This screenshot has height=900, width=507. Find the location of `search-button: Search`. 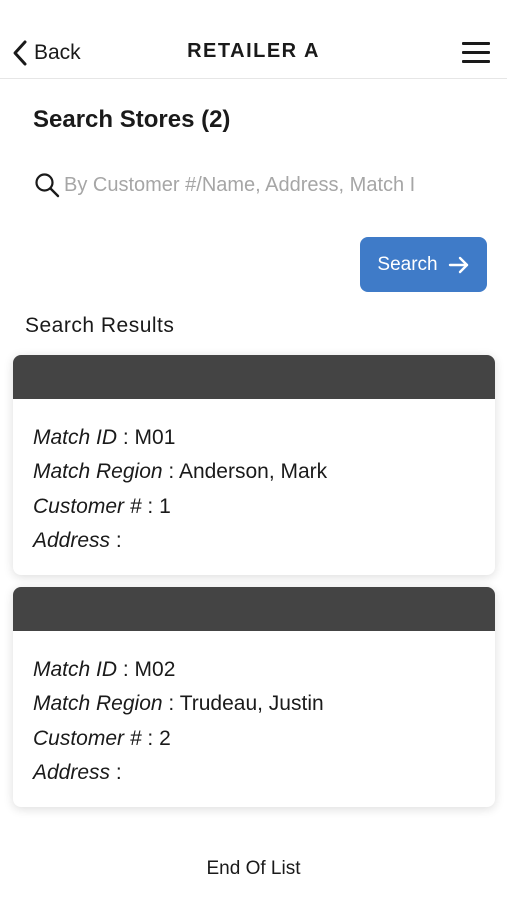

search-button: Search is located at coordinates (423, 264).